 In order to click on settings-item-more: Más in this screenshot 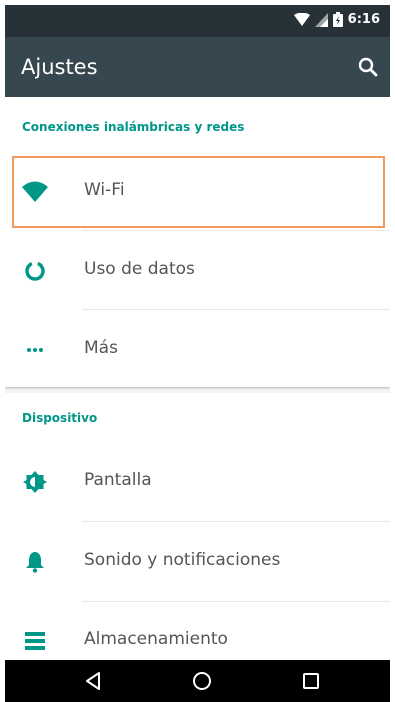, I will do `click(197, 350)`.